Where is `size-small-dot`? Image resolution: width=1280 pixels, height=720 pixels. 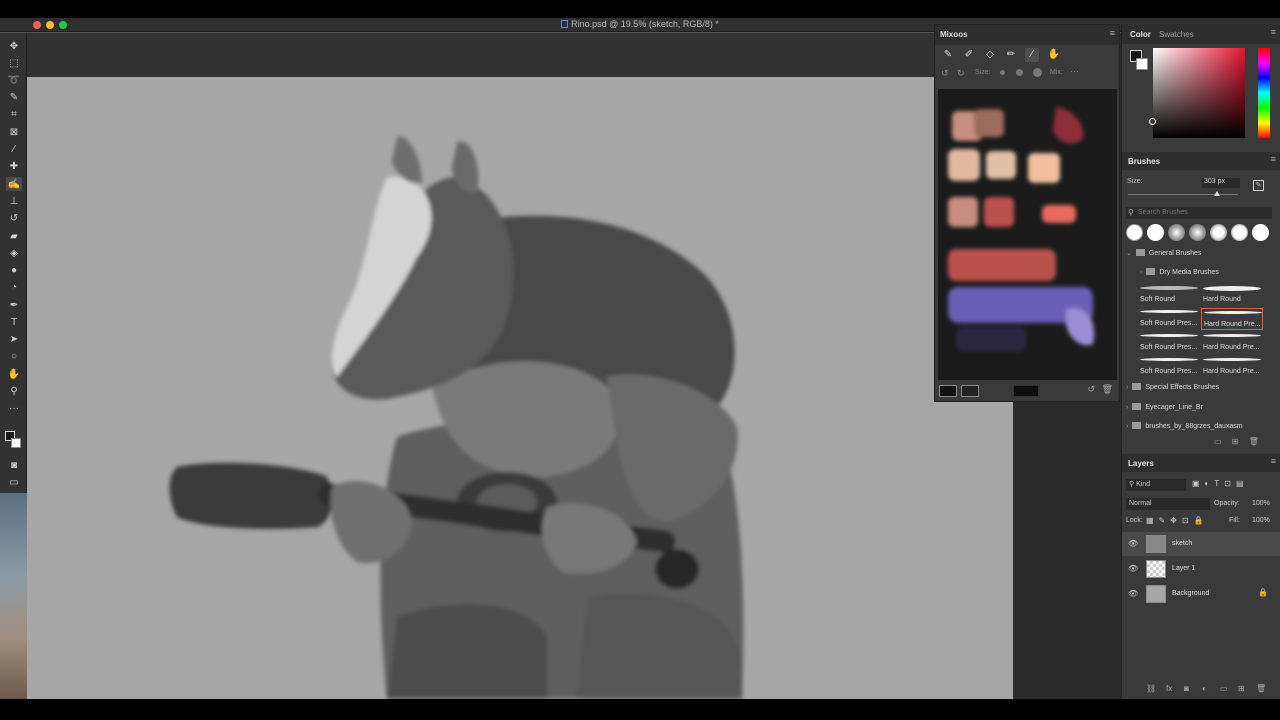 size-small-dot is located at coordinates (1002, 72).